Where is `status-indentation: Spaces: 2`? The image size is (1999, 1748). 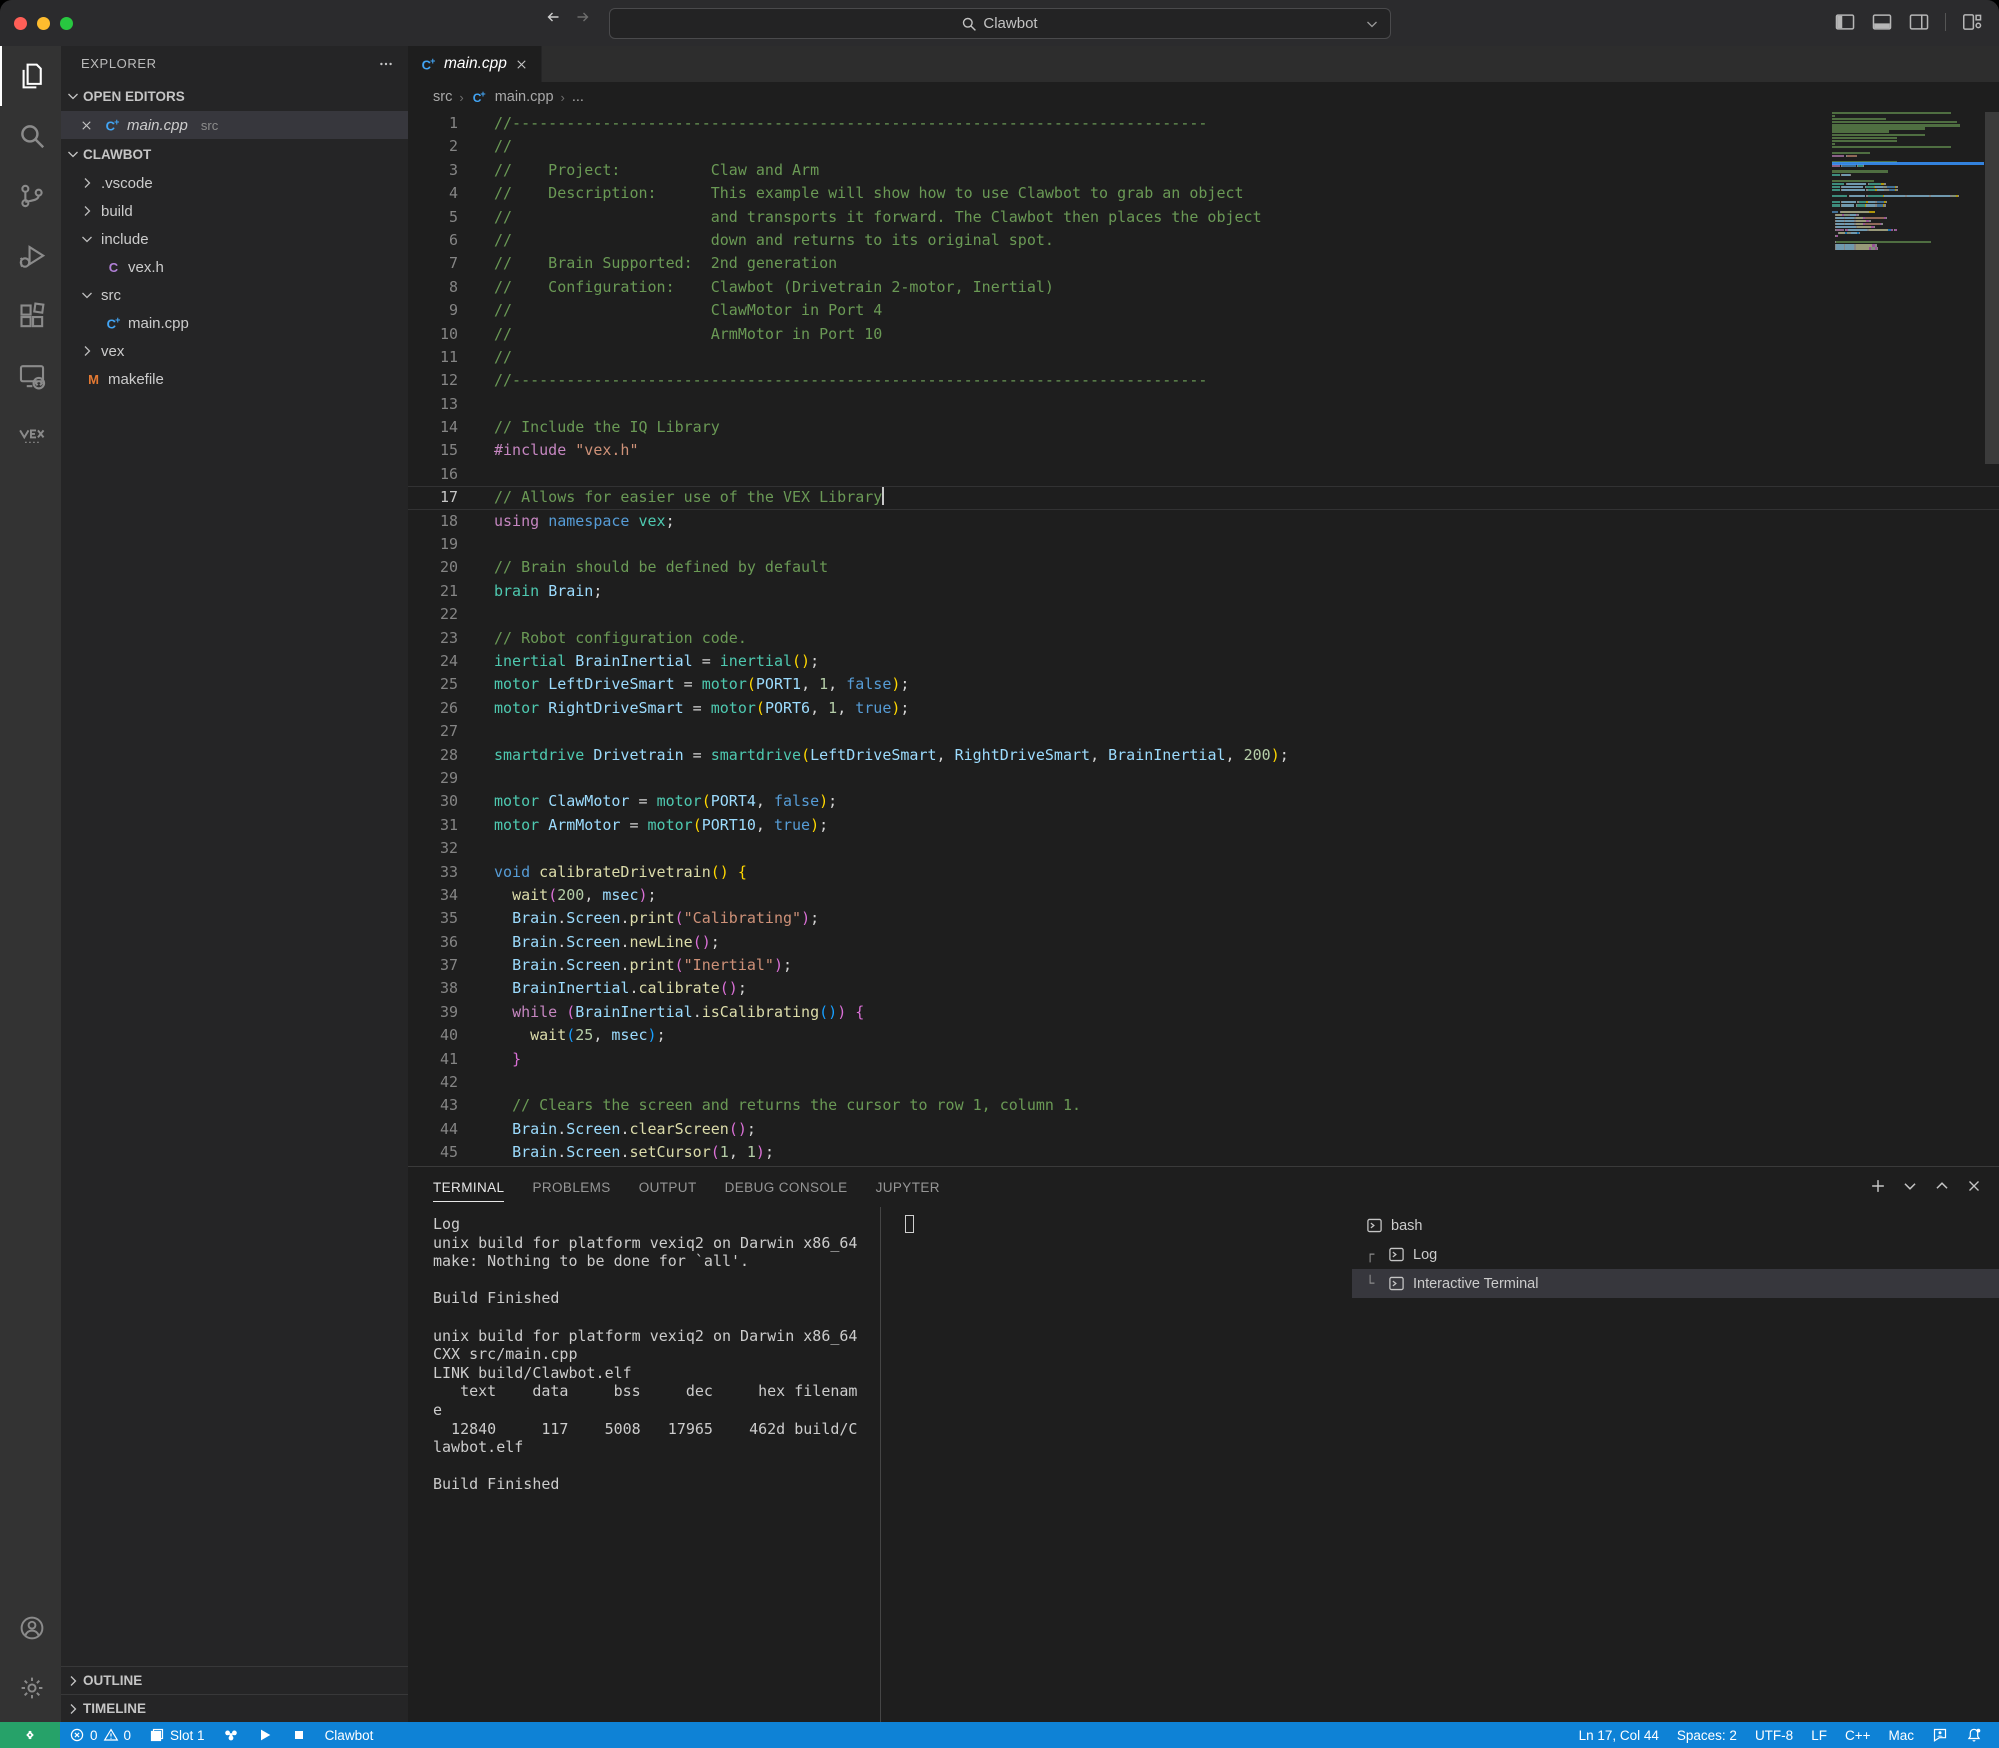
status-indentation: Spaces: 2 is located at coordinates (1707, 1735).